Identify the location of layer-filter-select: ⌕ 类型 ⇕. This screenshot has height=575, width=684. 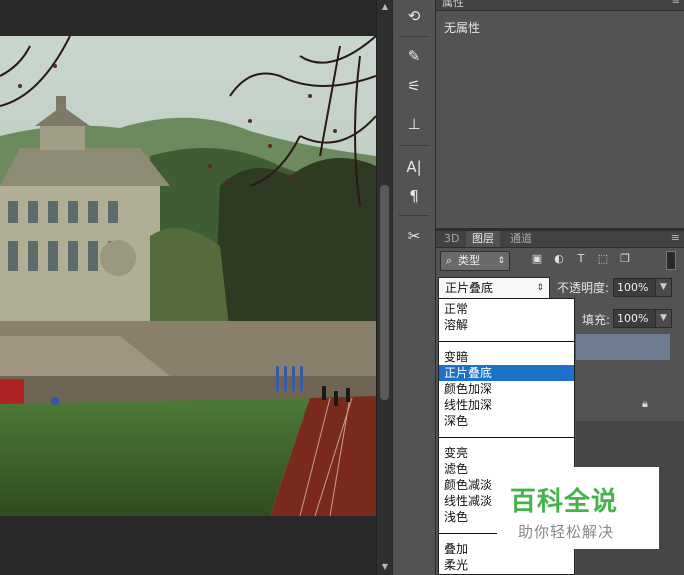
(475, 261).